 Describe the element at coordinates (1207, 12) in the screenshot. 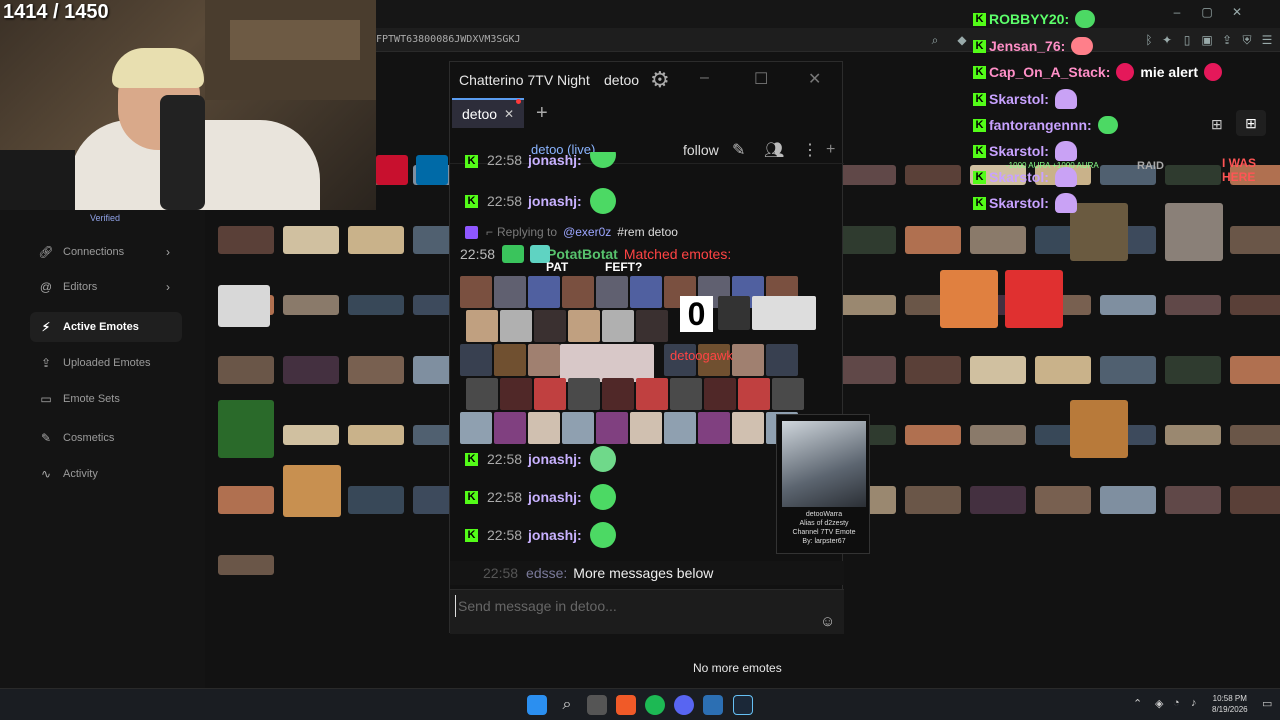

I see `restore-icon: ▢` at that location.